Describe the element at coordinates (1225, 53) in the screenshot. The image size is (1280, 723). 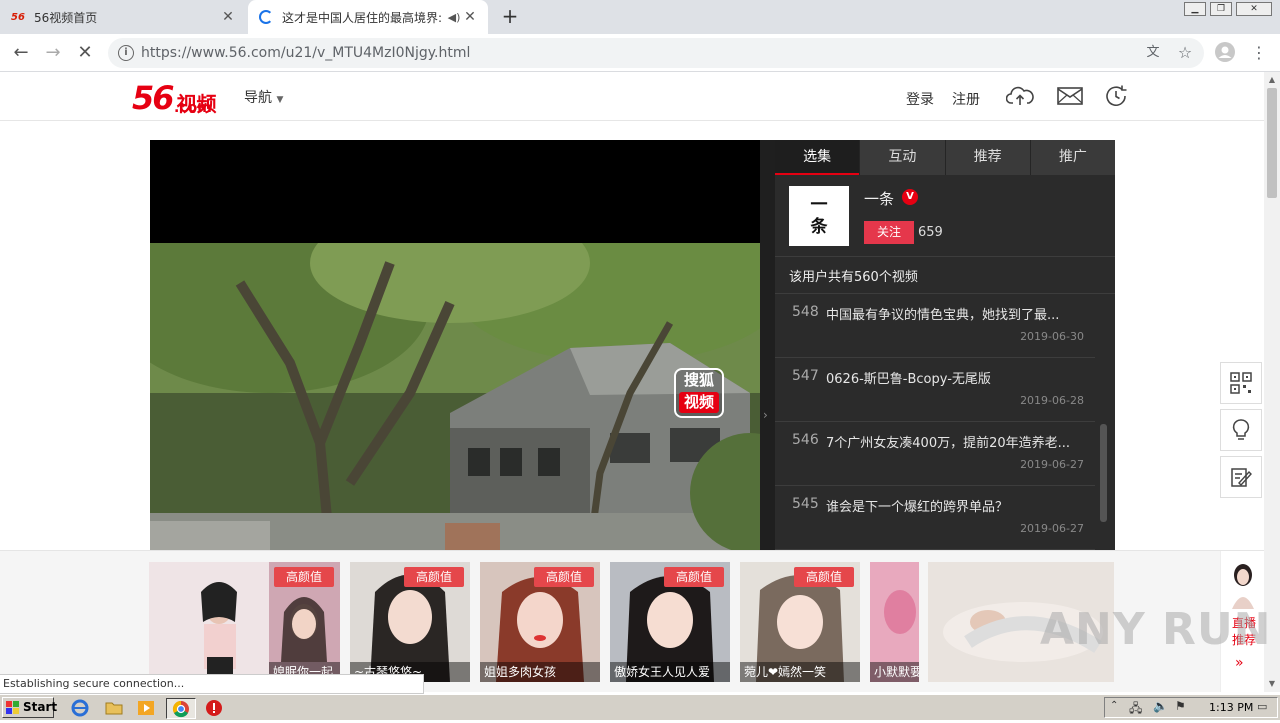
I see `profile-avatar-icon` at that location.